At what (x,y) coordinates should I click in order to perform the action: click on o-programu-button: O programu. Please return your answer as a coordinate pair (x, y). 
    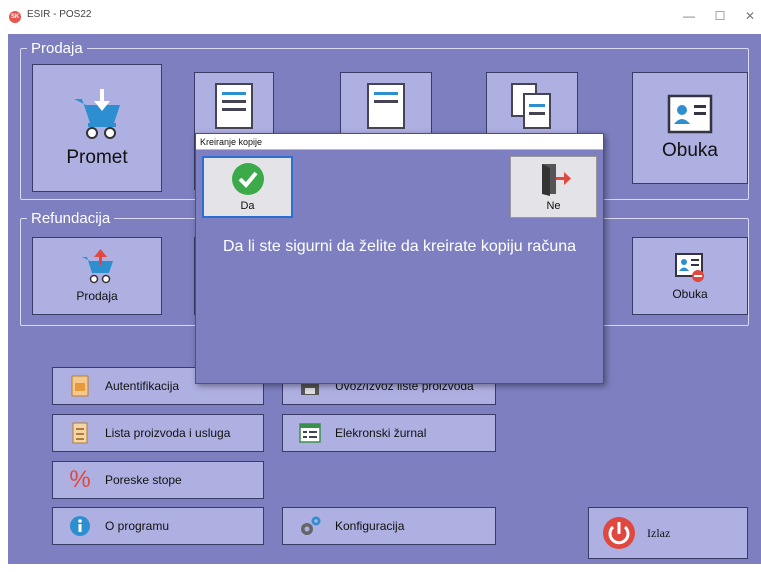
    Looking at the image, I should click on (158, 526).